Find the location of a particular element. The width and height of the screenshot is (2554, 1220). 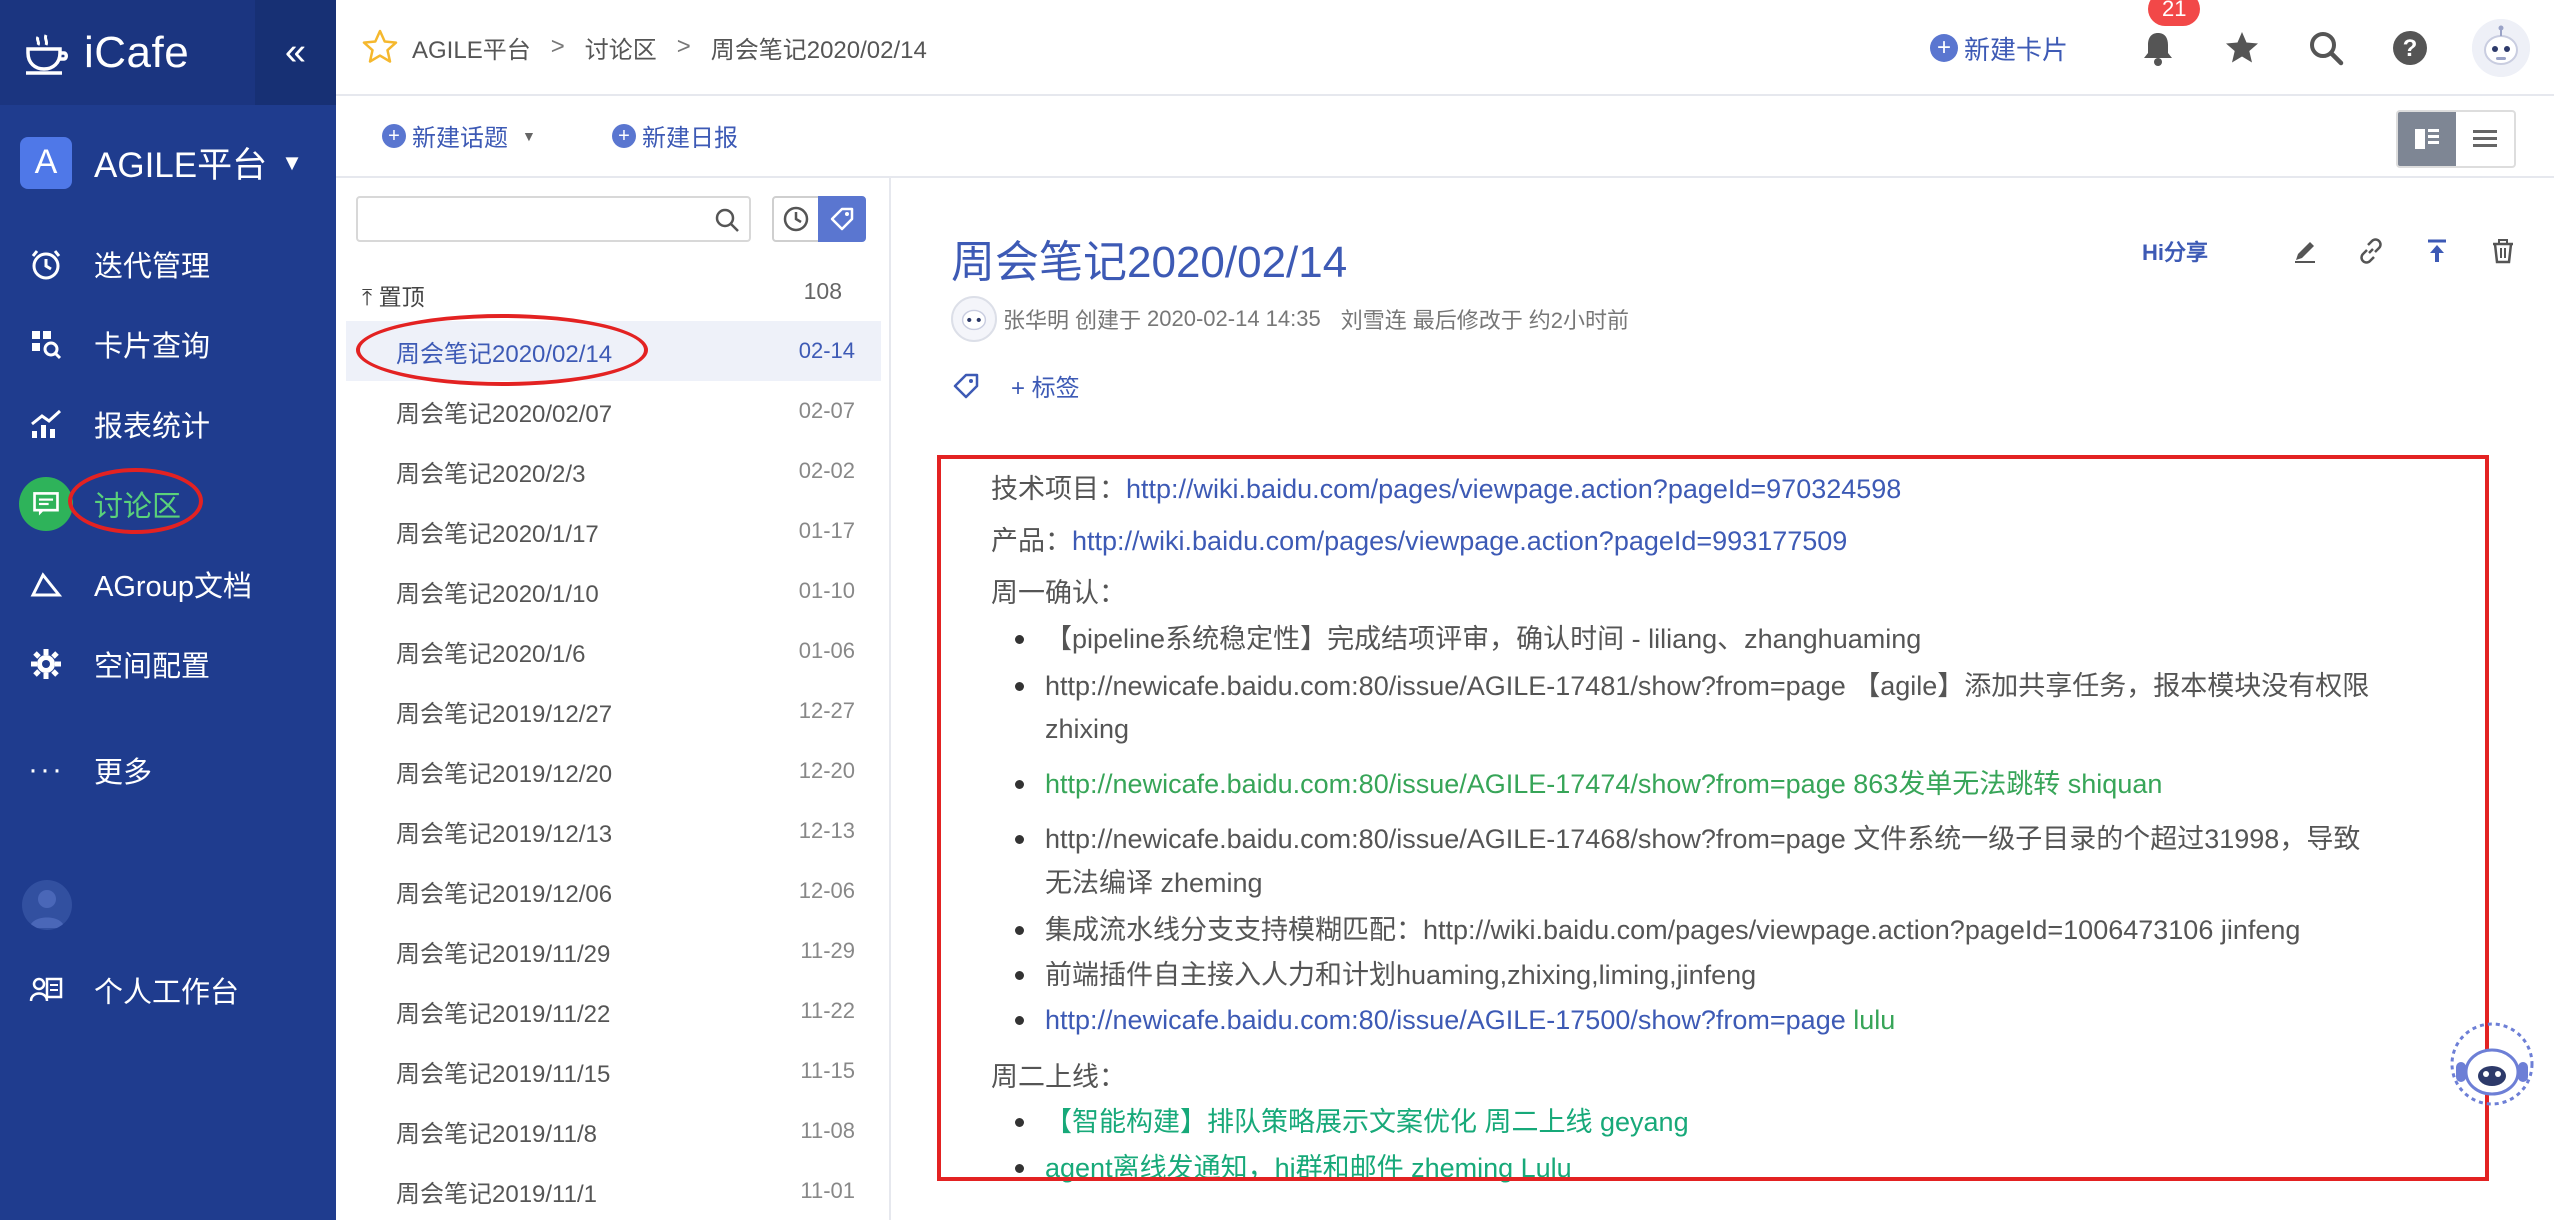

topic-list-item: 周会笔记2019/11/1 11-01 is located at coordinates (613, 1190).